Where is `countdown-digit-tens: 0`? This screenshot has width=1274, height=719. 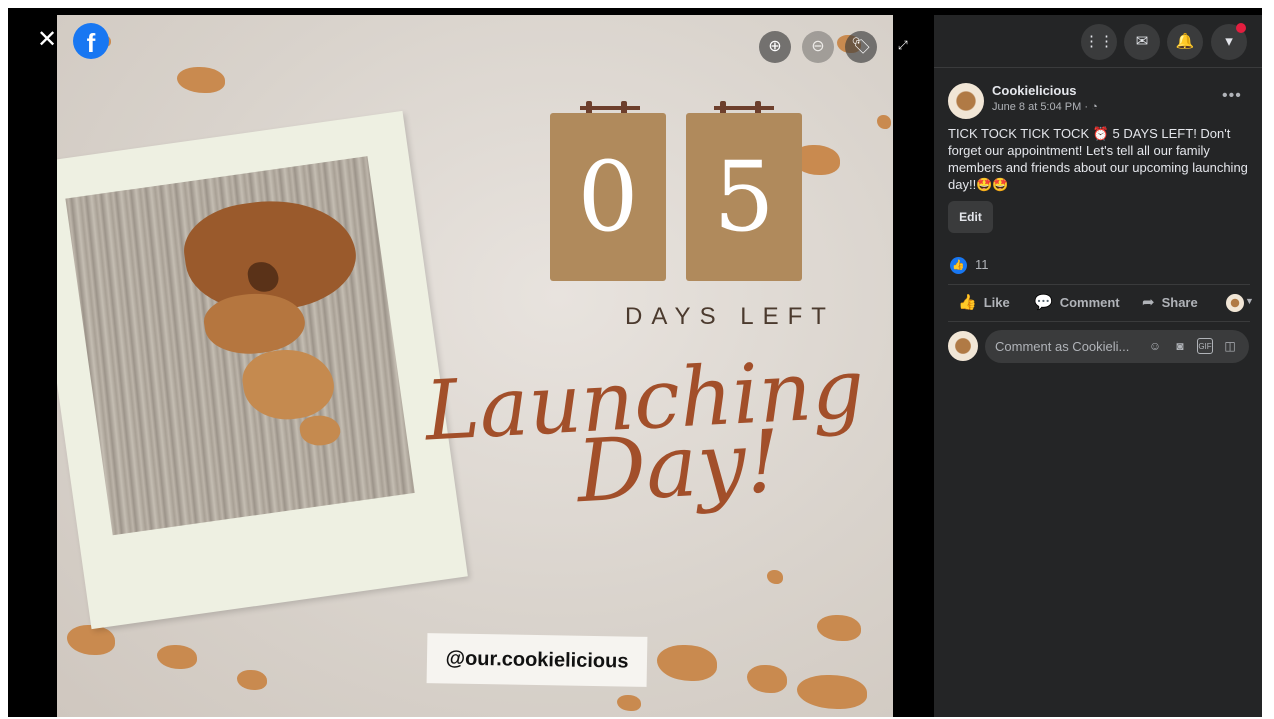 countdown-digit-tens: 0 is located at coordinates (608, 197).